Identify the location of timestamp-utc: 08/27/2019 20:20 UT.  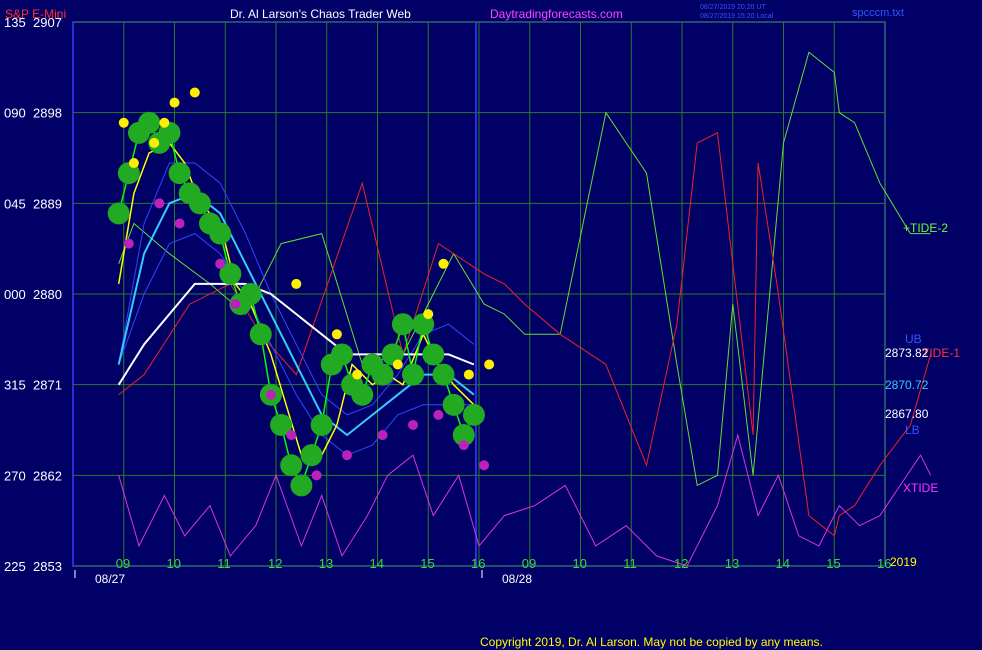
(733, 7).